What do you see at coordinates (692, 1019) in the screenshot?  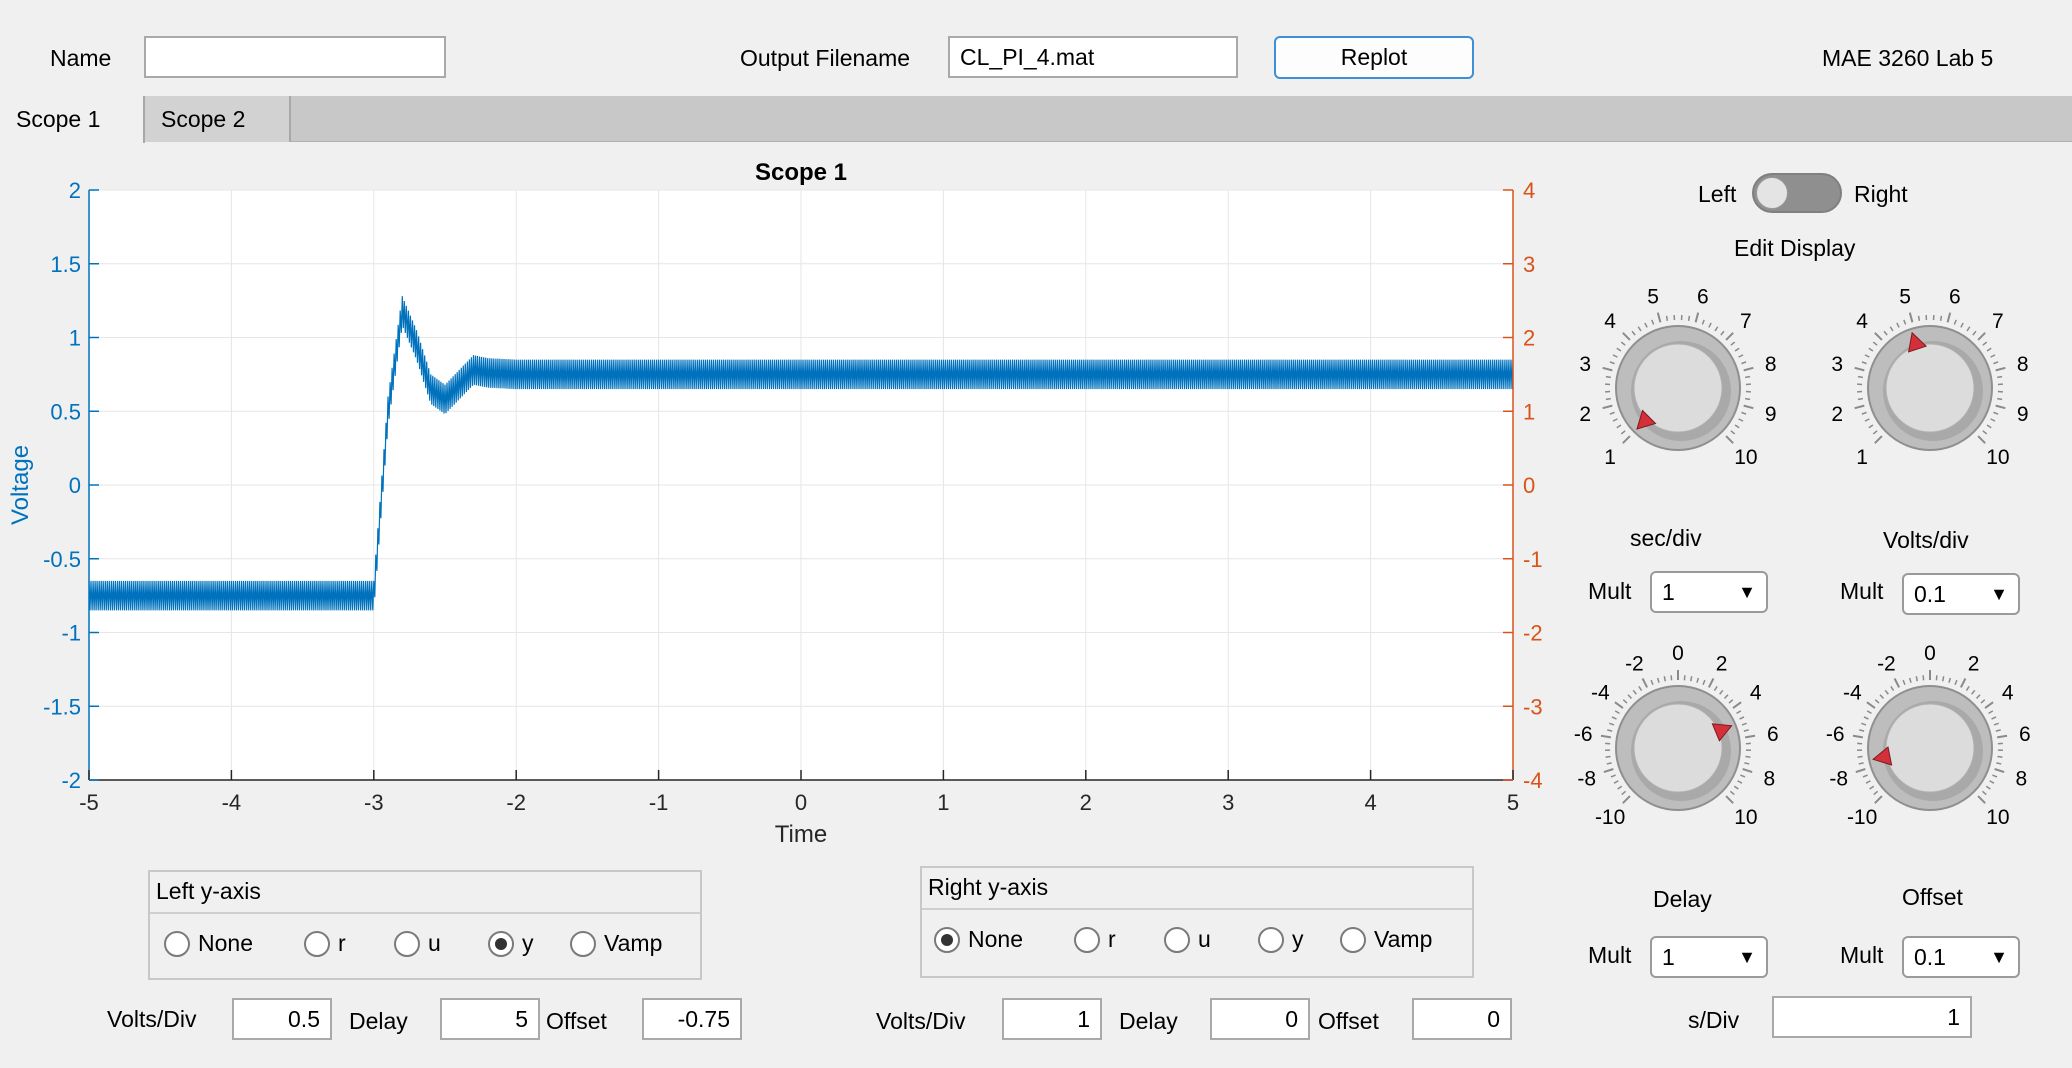 I see `left-offset-field: -0.75` at bounding box center [692, 1019].